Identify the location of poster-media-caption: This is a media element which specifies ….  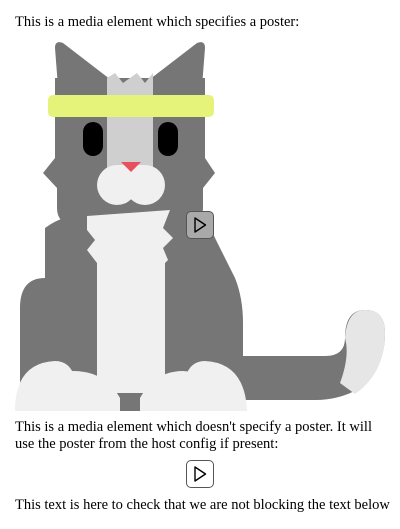
(157, 22).